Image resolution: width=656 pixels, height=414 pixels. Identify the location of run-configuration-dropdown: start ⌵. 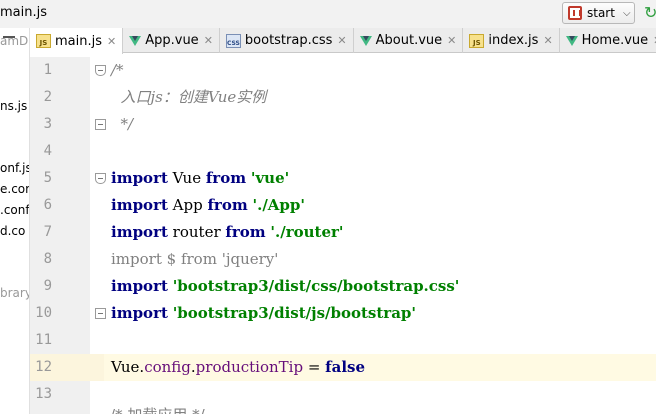
(598, 13).